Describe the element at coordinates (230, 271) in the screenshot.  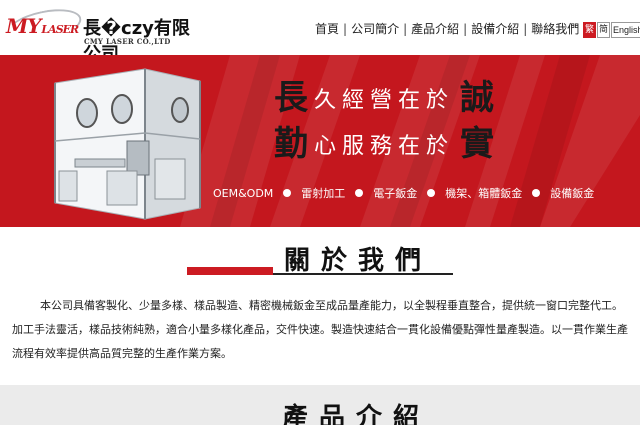
I see `title-accent-bar` at that location.